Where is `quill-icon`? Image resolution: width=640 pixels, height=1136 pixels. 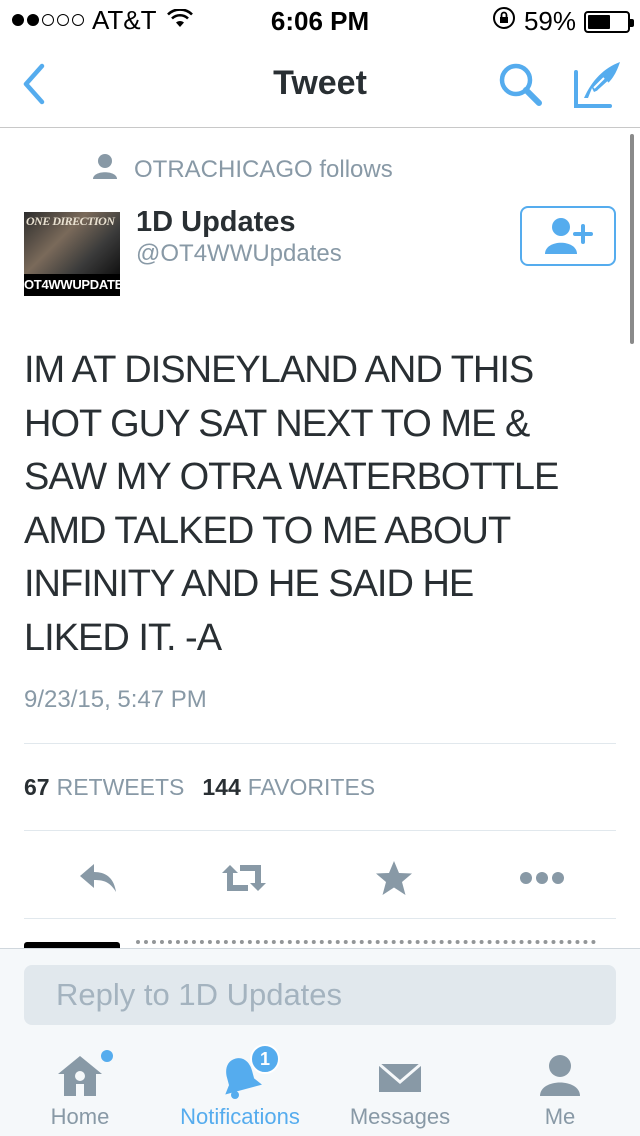
quill-icon is located at coordinates (597, 85).